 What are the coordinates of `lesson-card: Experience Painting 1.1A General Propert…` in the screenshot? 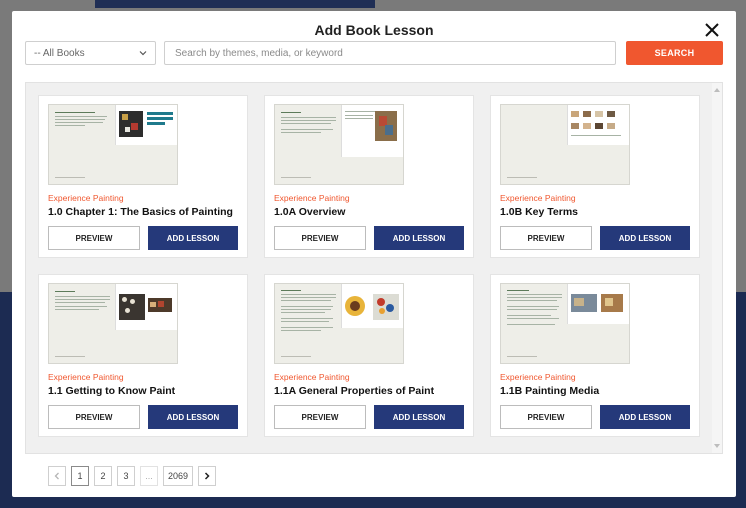 It's located at (369, 355).